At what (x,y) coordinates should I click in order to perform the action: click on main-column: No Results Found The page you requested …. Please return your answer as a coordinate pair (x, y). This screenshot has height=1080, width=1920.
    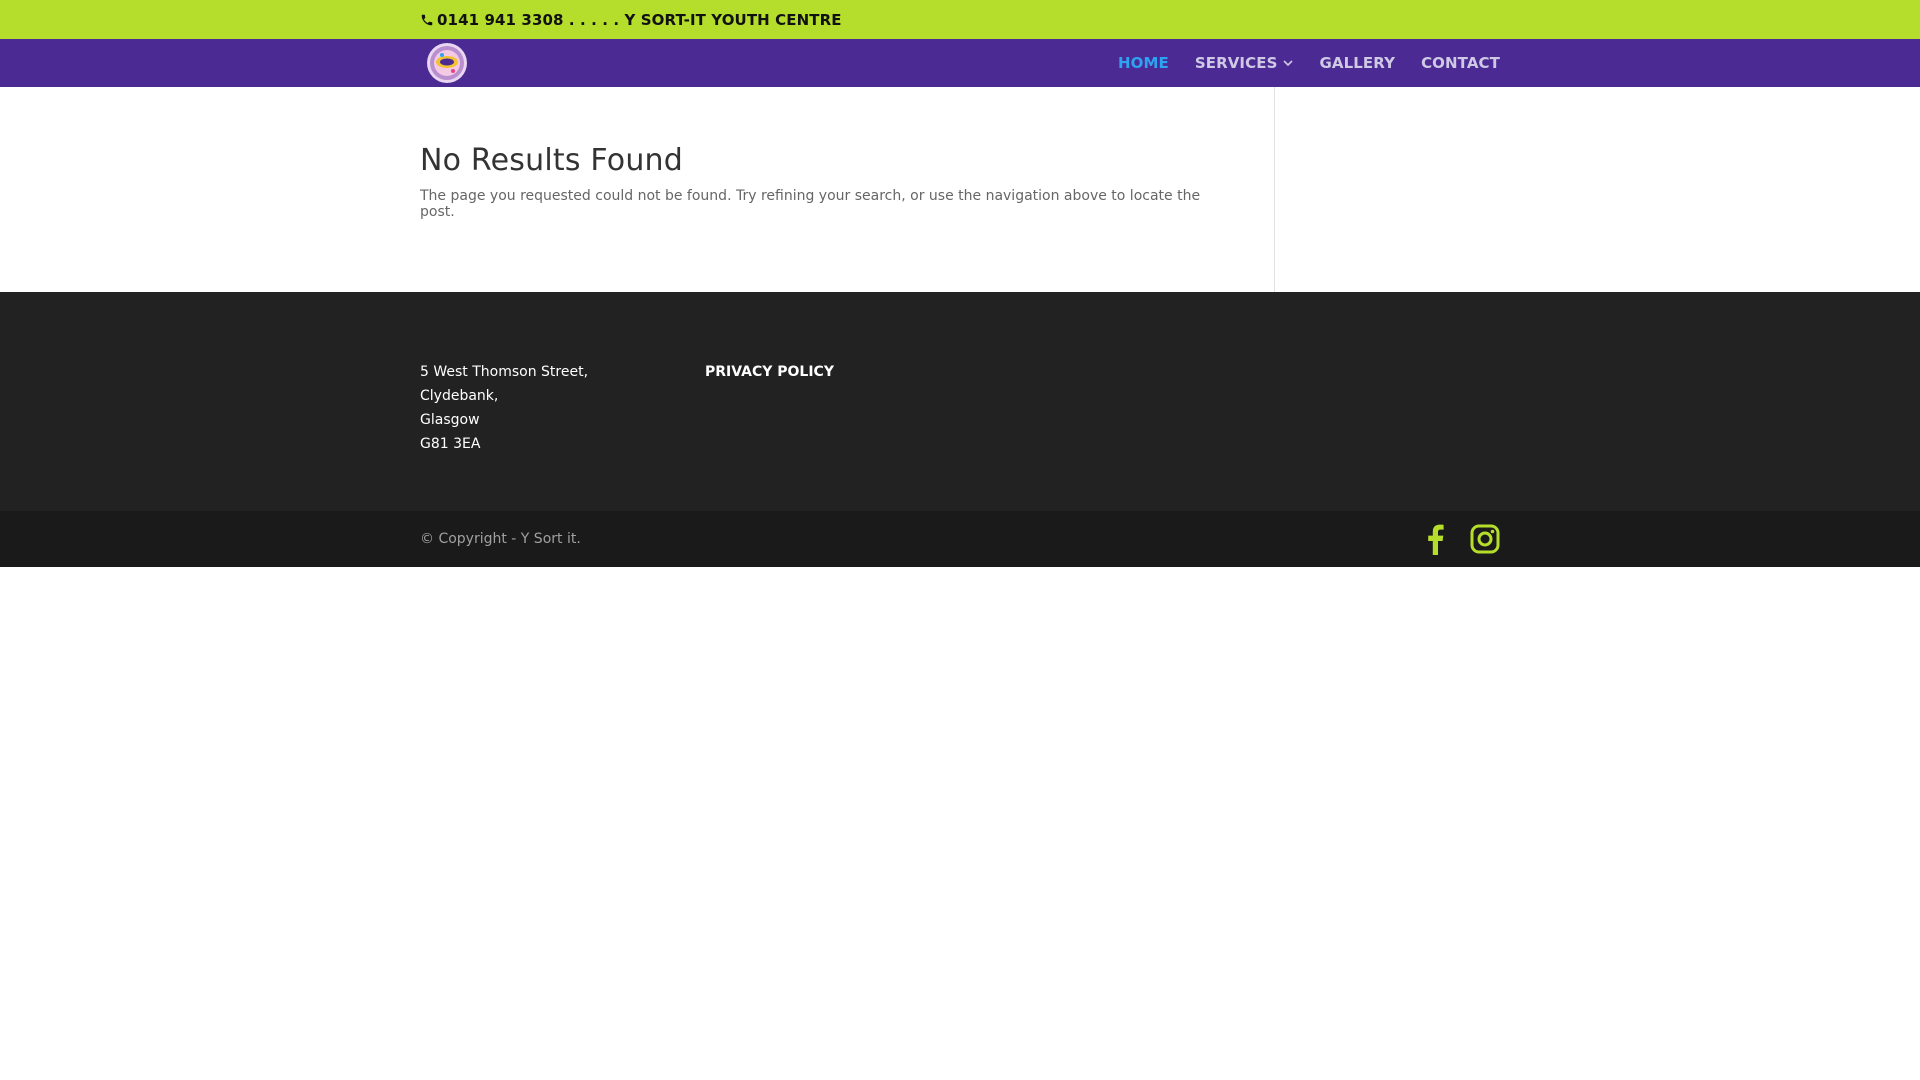
    Looking at the image, I should click on (820, 153).